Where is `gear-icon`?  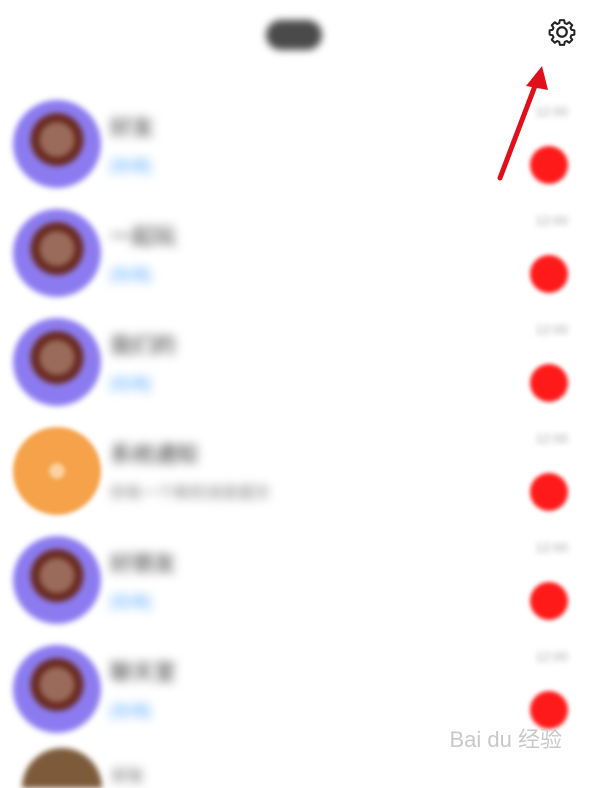
gear-icon is located at coordinates (562, 32).